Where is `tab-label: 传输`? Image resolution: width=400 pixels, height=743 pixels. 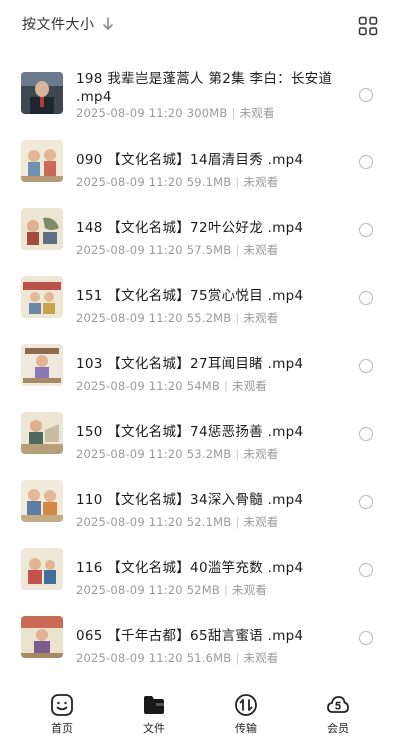 tab-label: 传输 is located at coordinates (246, 728).